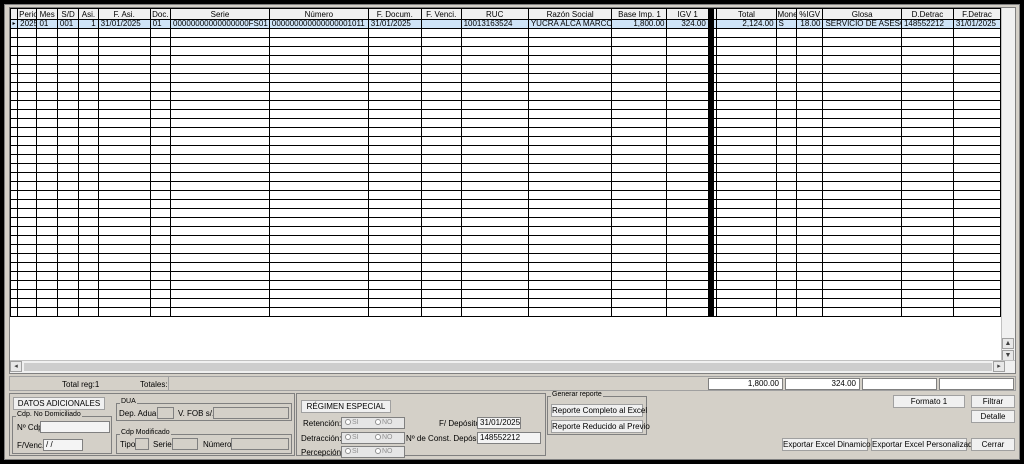  What do you see at coordinates (509, 438) in the screenshot?
I see `const-deposito-input: 148552212` at bounding box center [509, 438].